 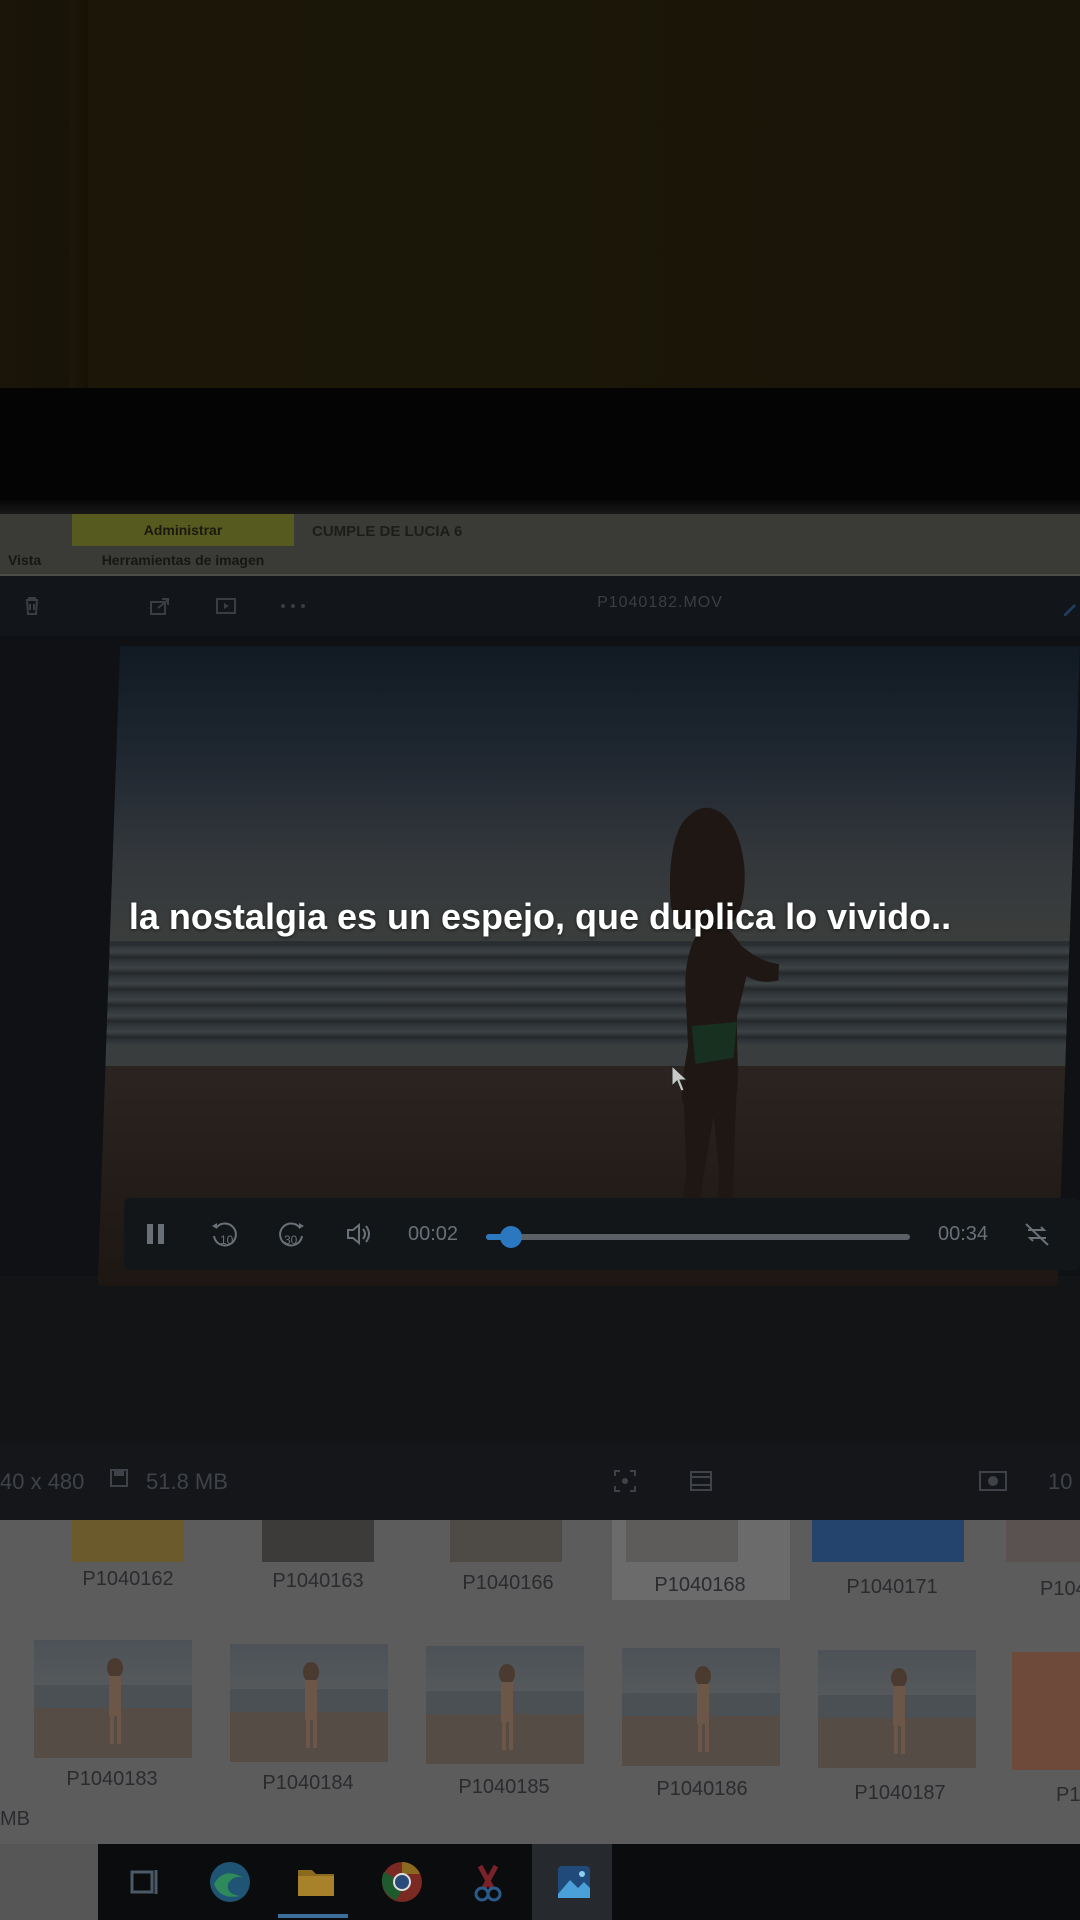 I want to click on wall-shadow, so click(x=79, y=200).